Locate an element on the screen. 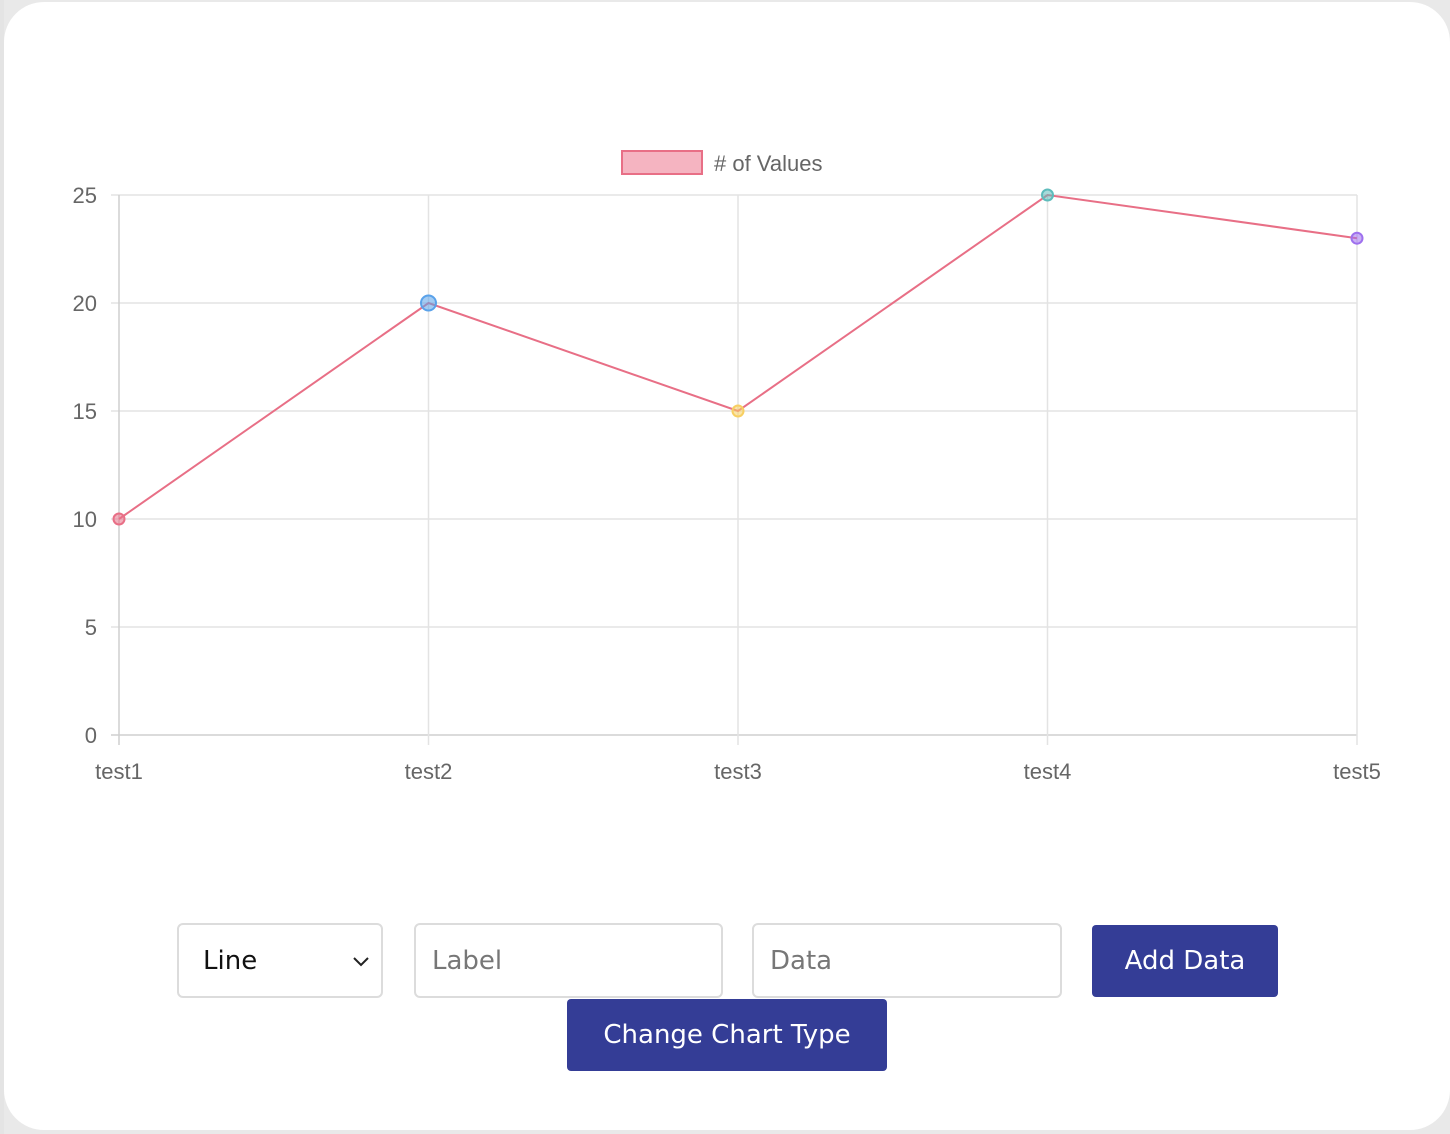 Image resolution: width=1450 pixels, height=1134 pixels. y-tick-label: 20 is located at coordinates (85, 303).